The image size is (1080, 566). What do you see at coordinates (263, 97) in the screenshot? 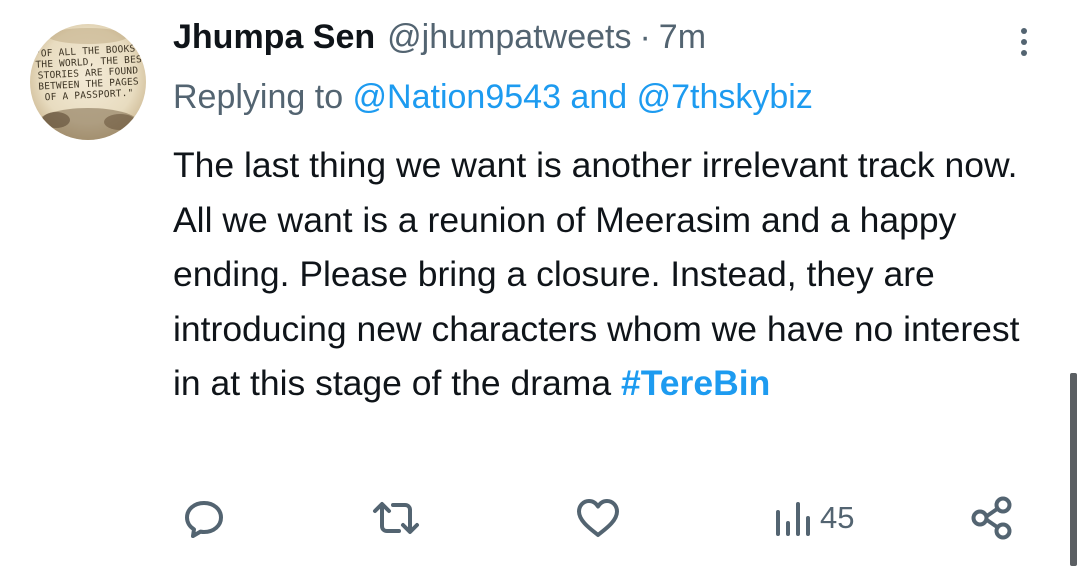
I see `replying-prefix: Replying to` at bounding box center [263, 97].